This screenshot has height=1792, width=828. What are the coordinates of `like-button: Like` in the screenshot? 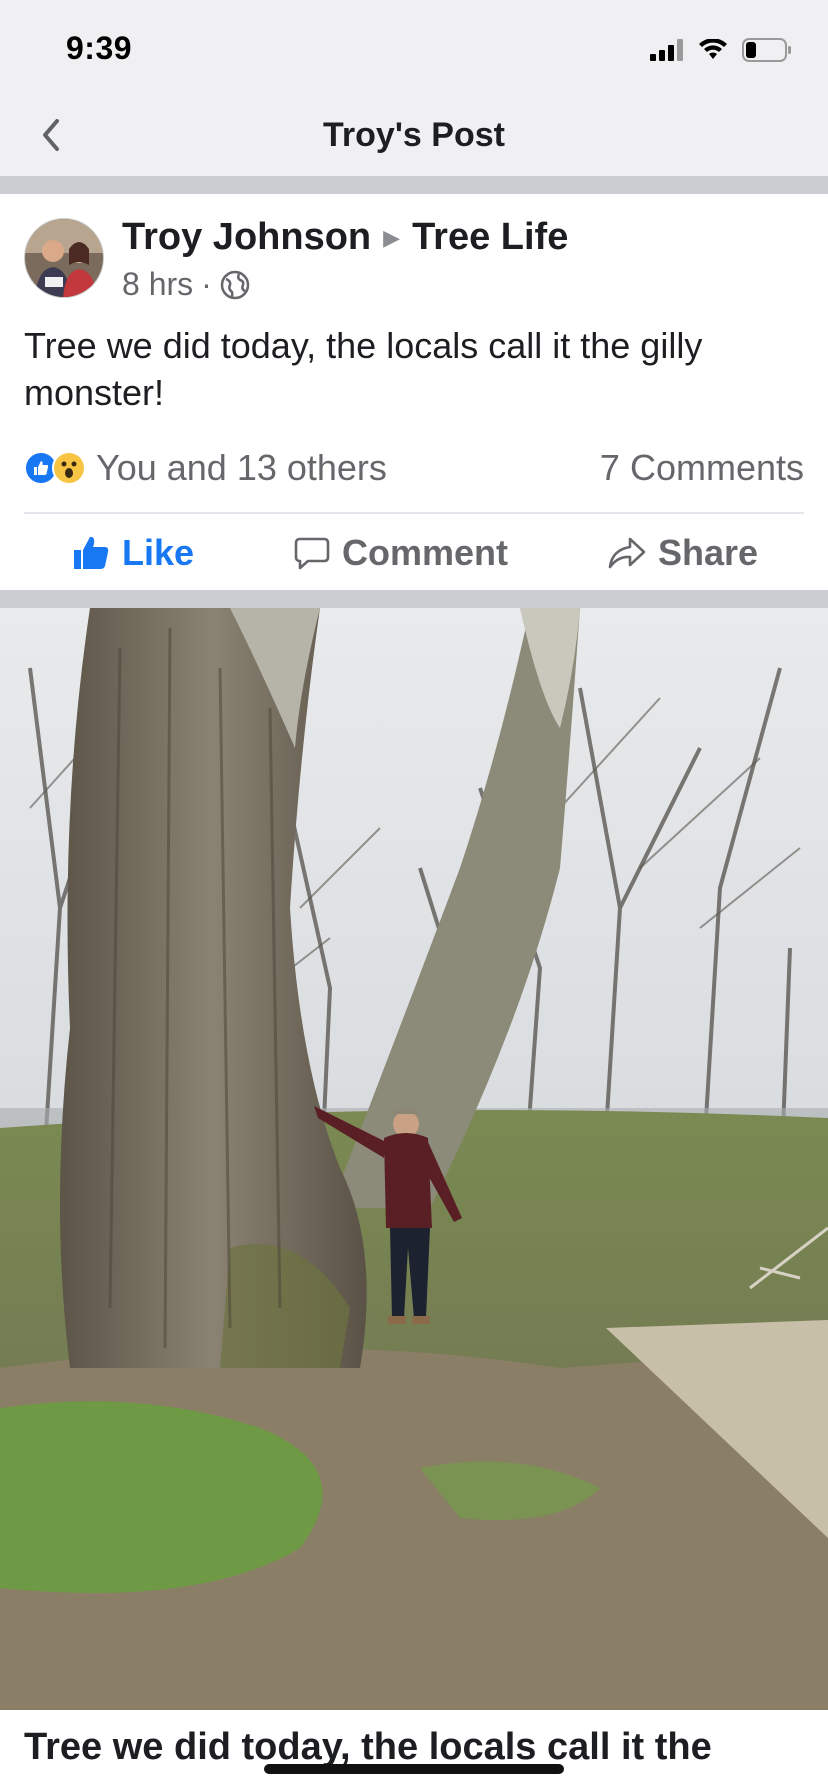 It's located at (133, 553).